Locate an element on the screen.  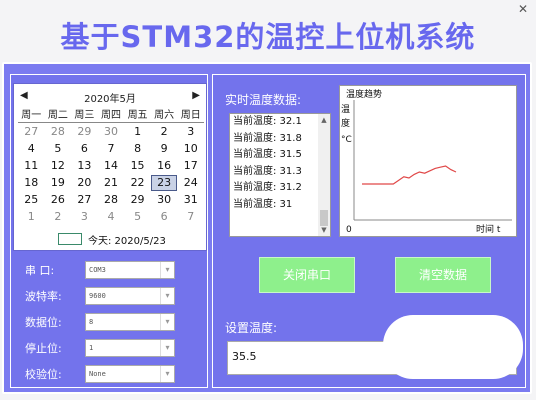
port-select: COM3 ▾ is located at coordinates (130, 270).